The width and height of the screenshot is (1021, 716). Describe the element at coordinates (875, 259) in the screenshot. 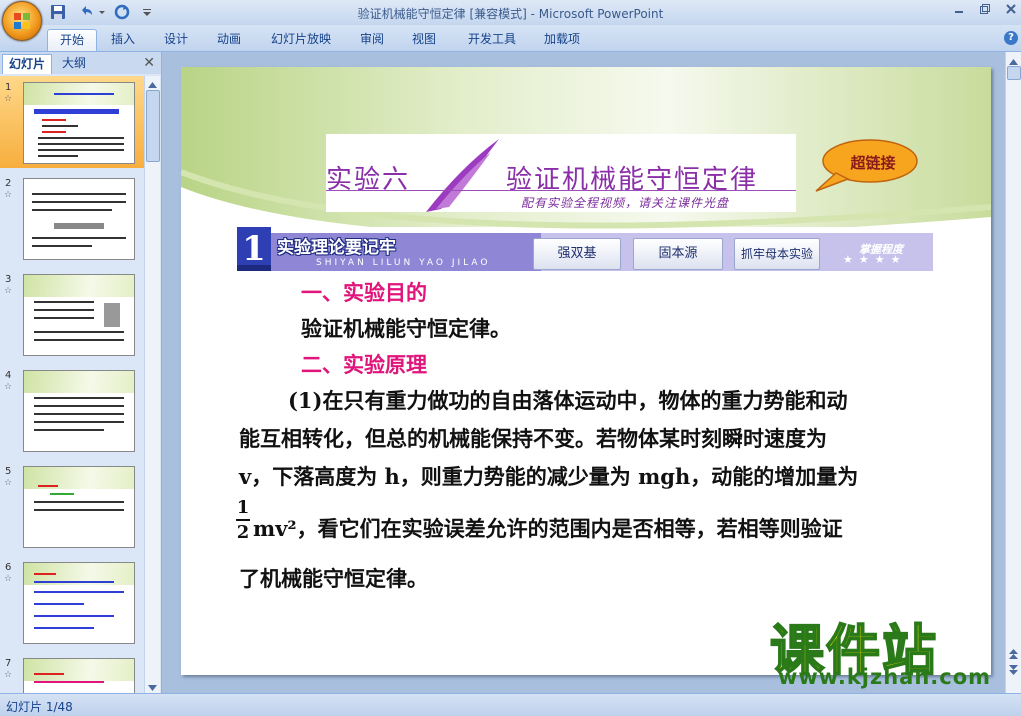

I see `star-rating-icon: ★★★★` at that location.